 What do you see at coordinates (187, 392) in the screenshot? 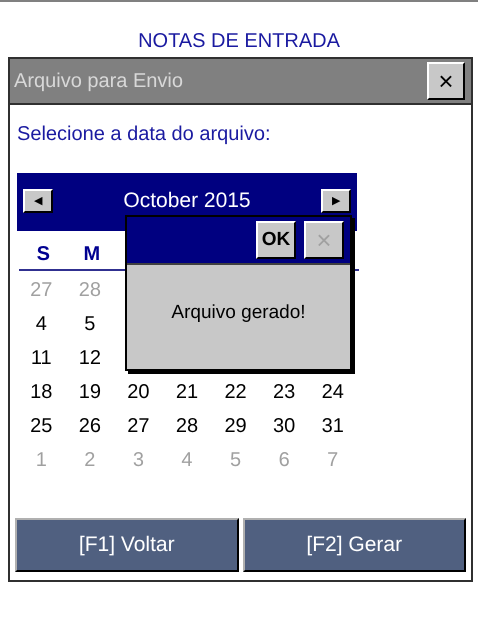
I see `calendar-day: 21` at bounding box center [187, 392].